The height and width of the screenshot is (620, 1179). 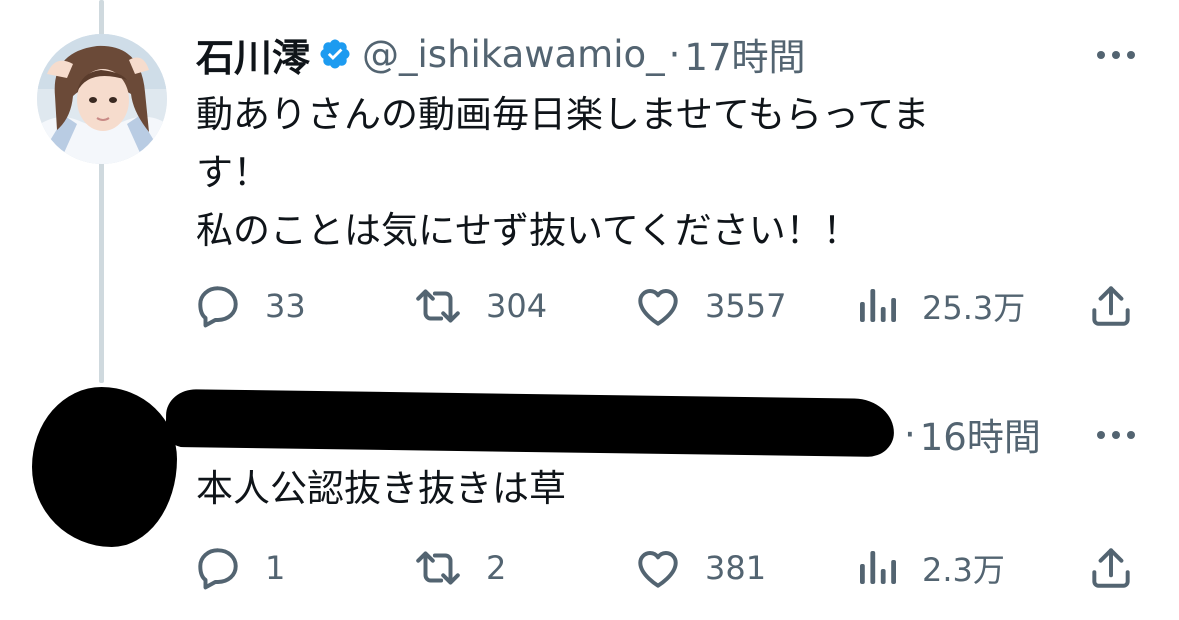 I want to click on views-button: 25.3万, so click(x=940, y=306).